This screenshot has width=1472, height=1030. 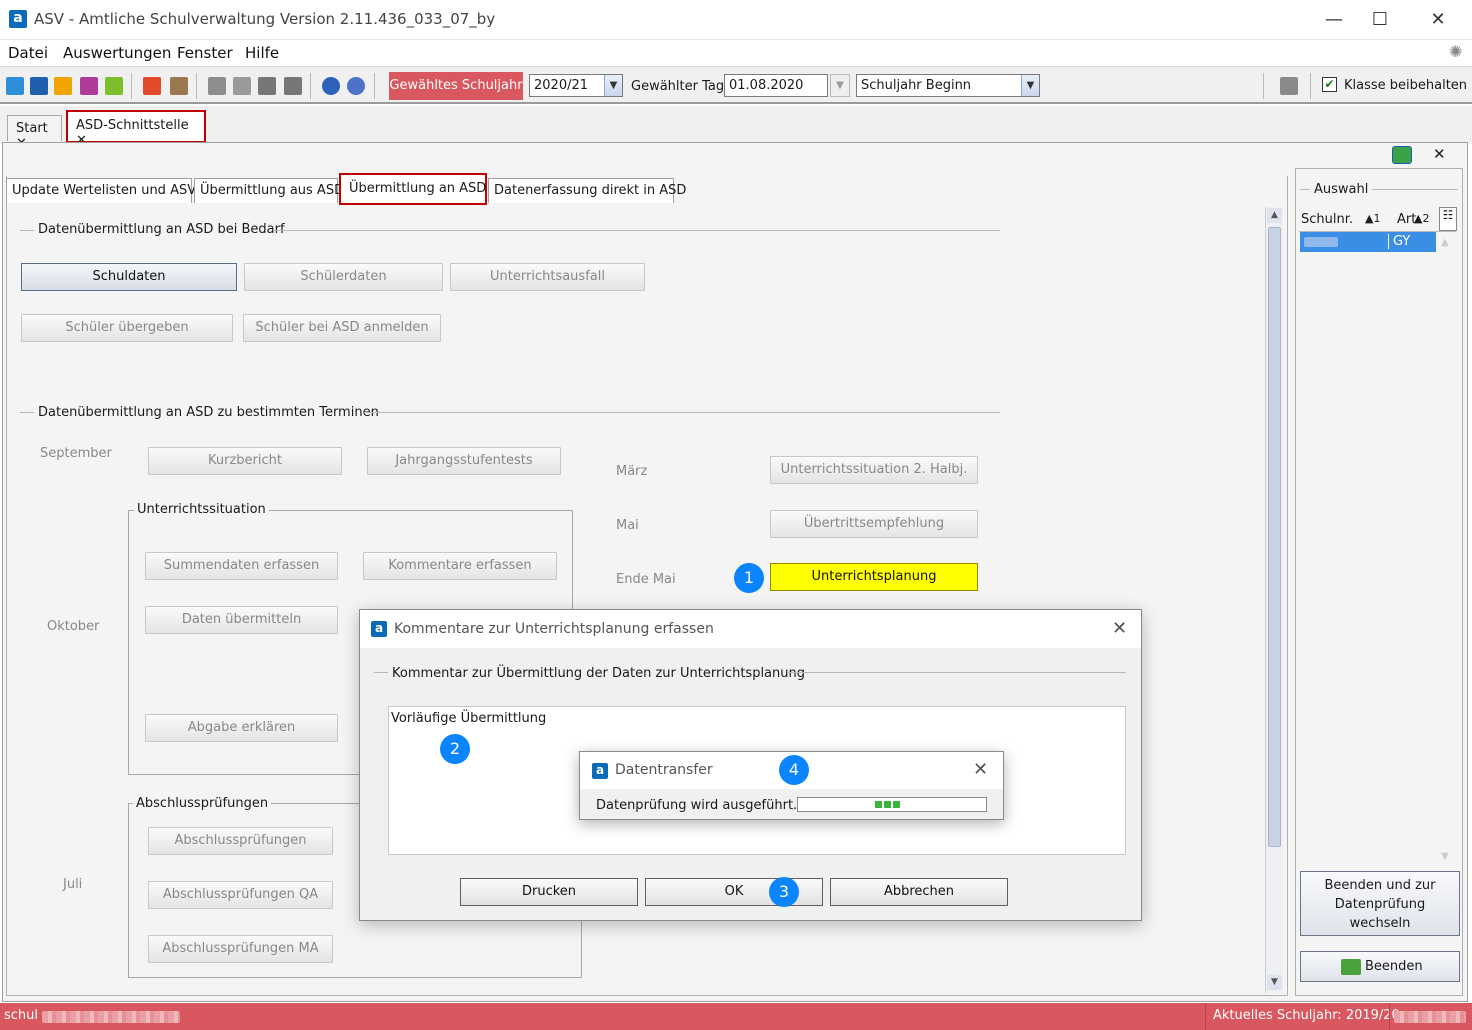 What do you see at coordinates (34, 133) in the screenshot?
I see `tab-start: Start ✕` at bounding box center [34, 133].